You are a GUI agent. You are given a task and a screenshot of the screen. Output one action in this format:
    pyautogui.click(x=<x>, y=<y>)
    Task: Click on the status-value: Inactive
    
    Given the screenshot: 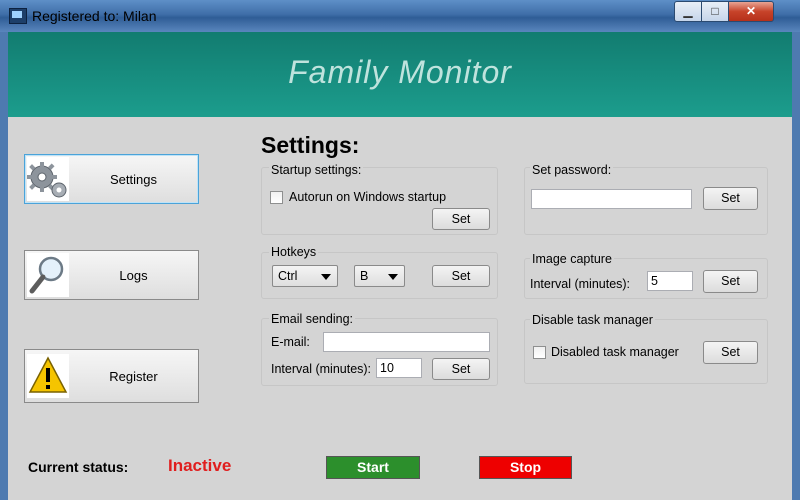 What is the action you would take?
    pyautogui.click(x=200, y=465)
    